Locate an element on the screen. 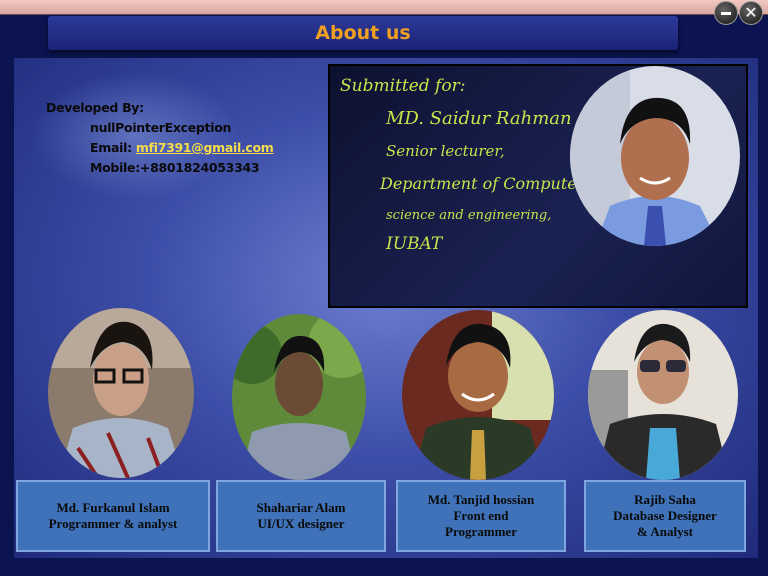  team-member-role-2: Programmer is located at coordinates (481, 531).